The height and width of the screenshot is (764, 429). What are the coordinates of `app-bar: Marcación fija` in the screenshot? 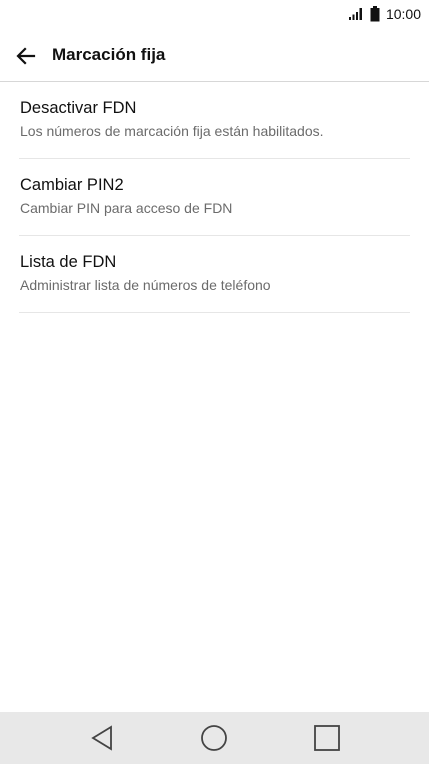 It's located at (214, 55).